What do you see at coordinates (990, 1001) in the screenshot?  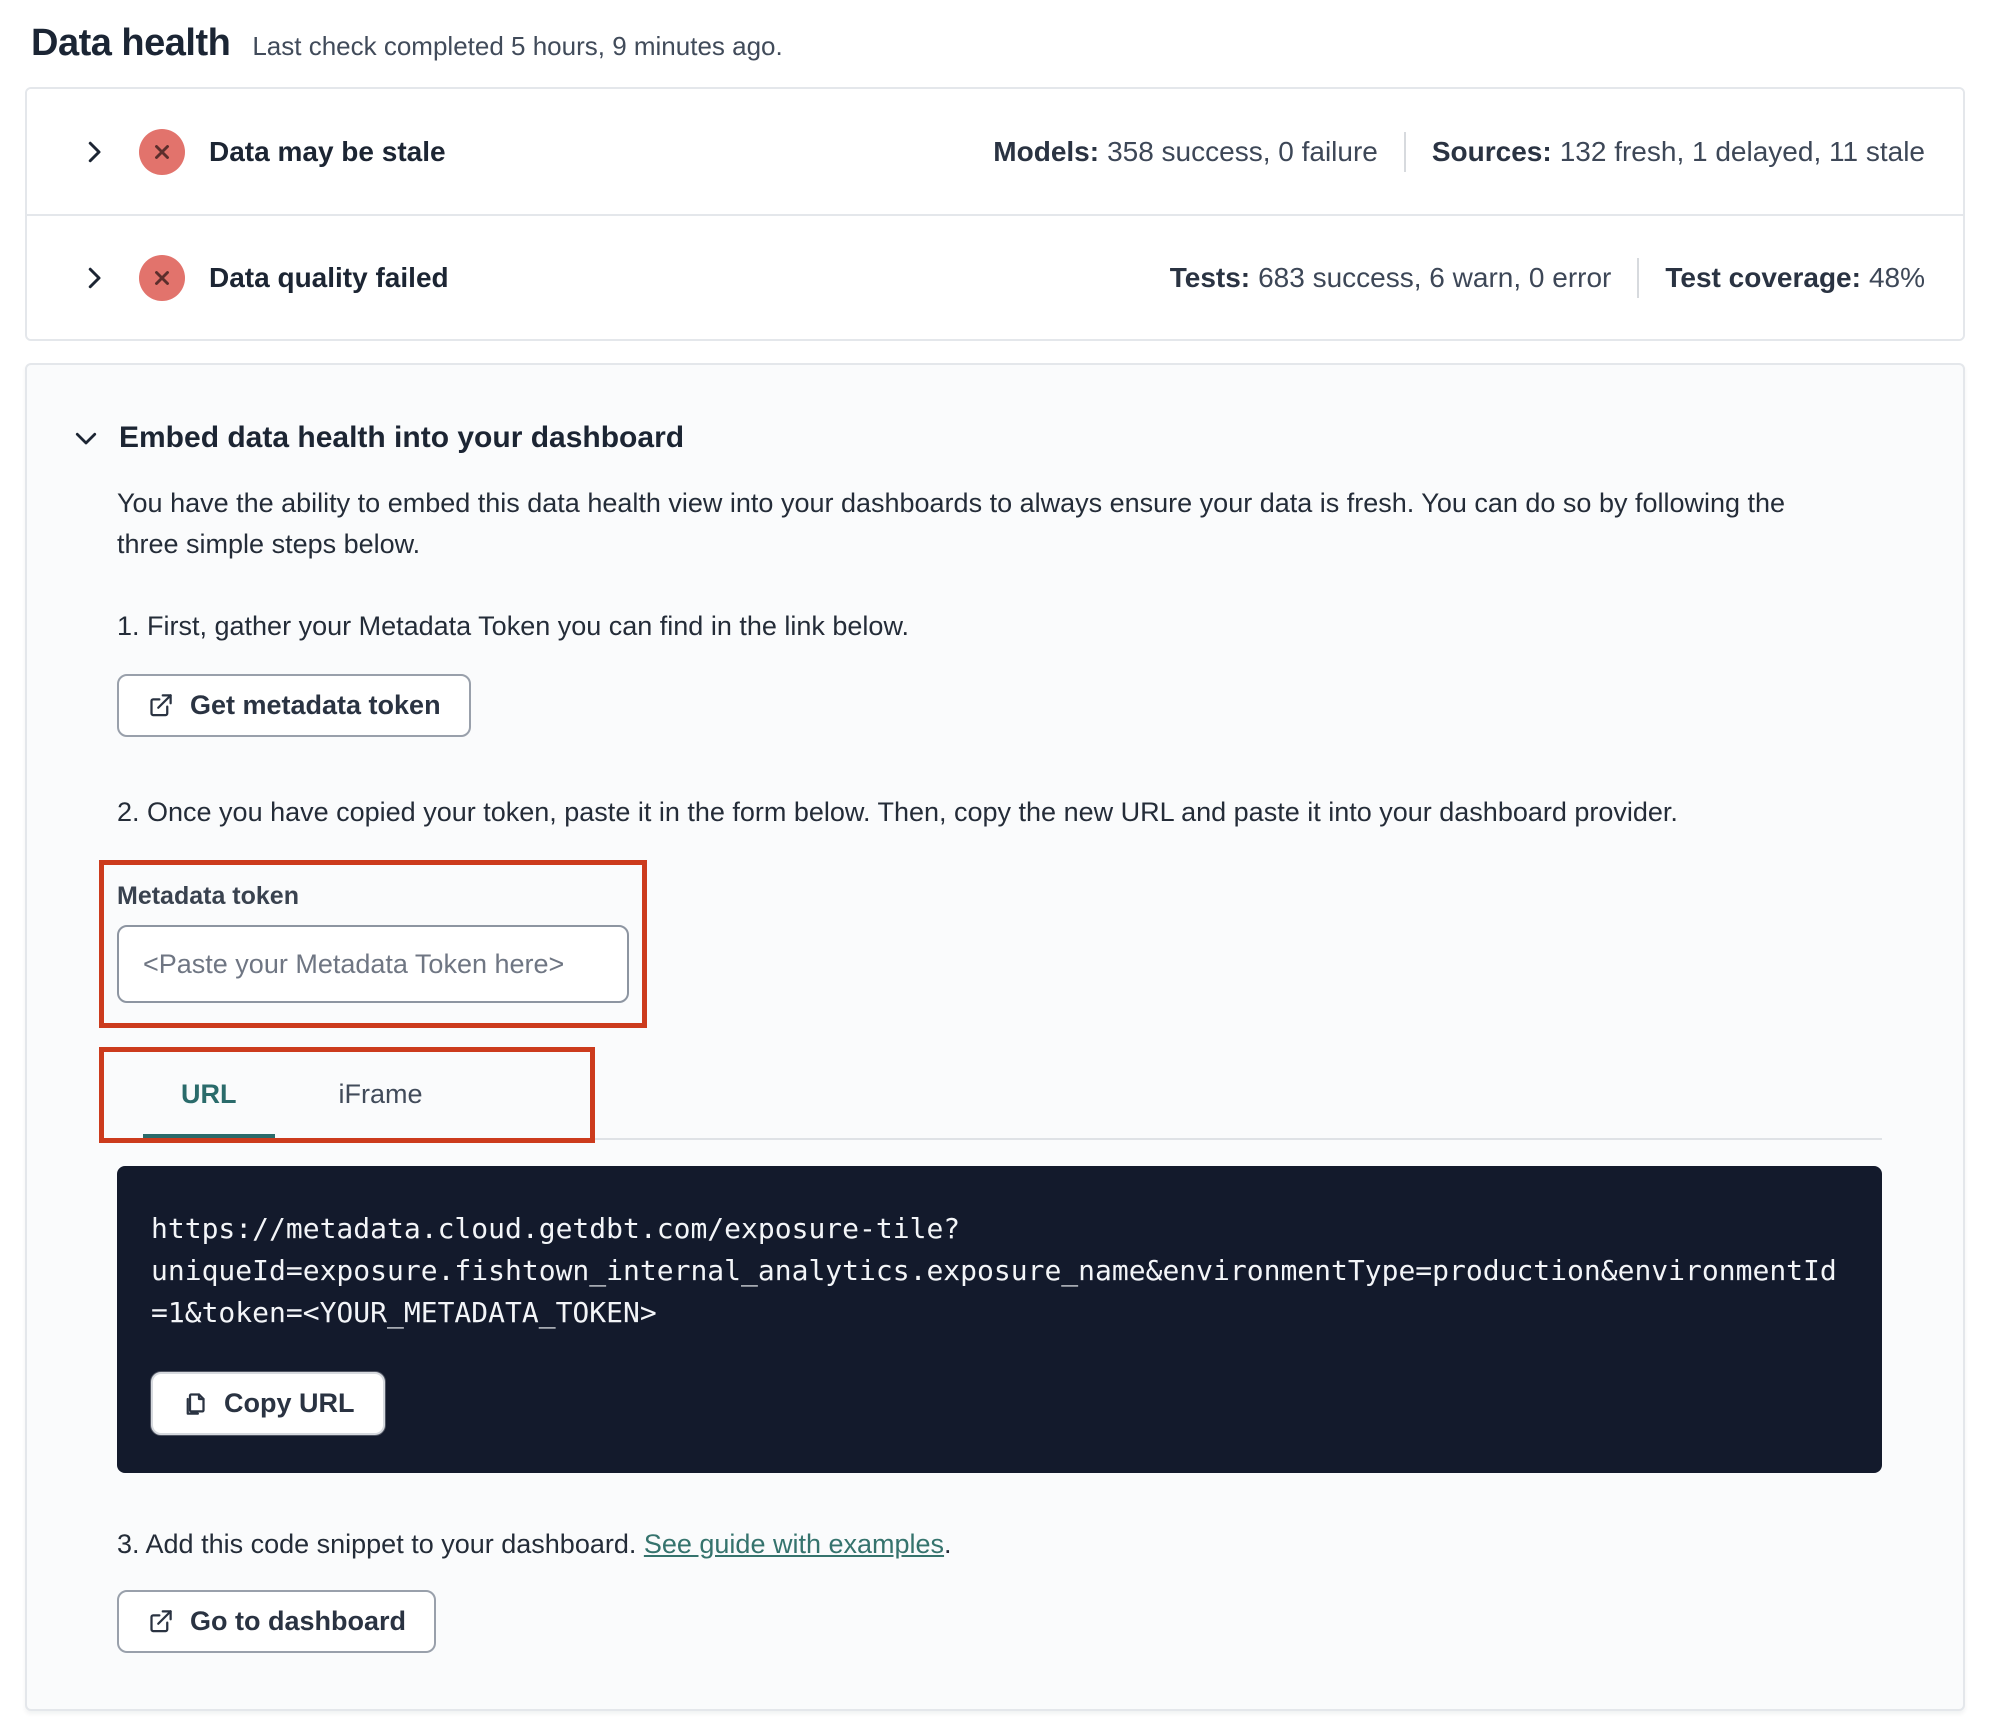 I see `metadata-token-form: Metadata token URL iFrame` at bounding box center [990, 1001].